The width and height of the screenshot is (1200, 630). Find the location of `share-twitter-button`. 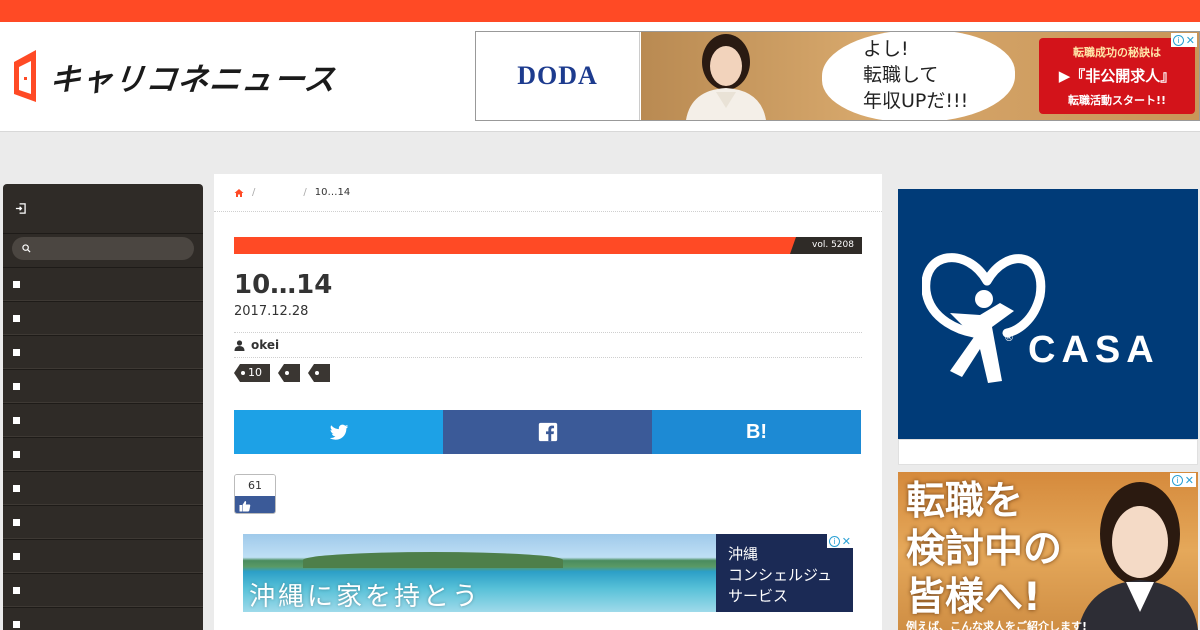

share-twitter-button is located at coordinates (338, 432).